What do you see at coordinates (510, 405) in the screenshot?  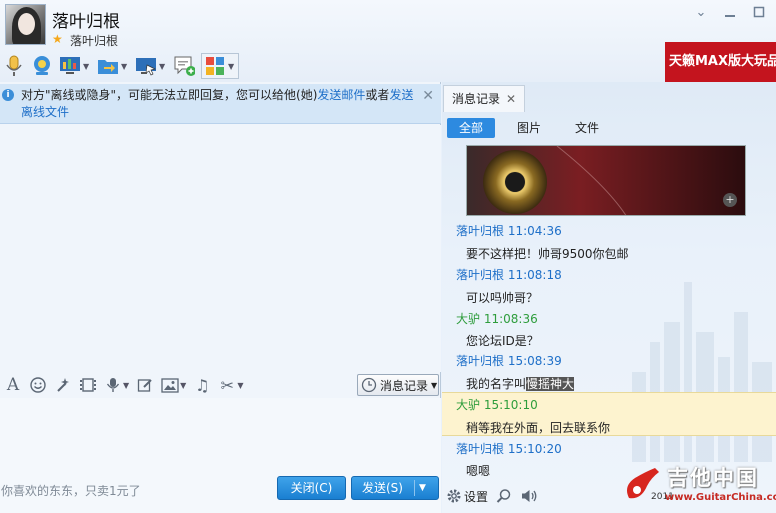 I see `message-time: 15:10:10` at bounding box center [510, 405].